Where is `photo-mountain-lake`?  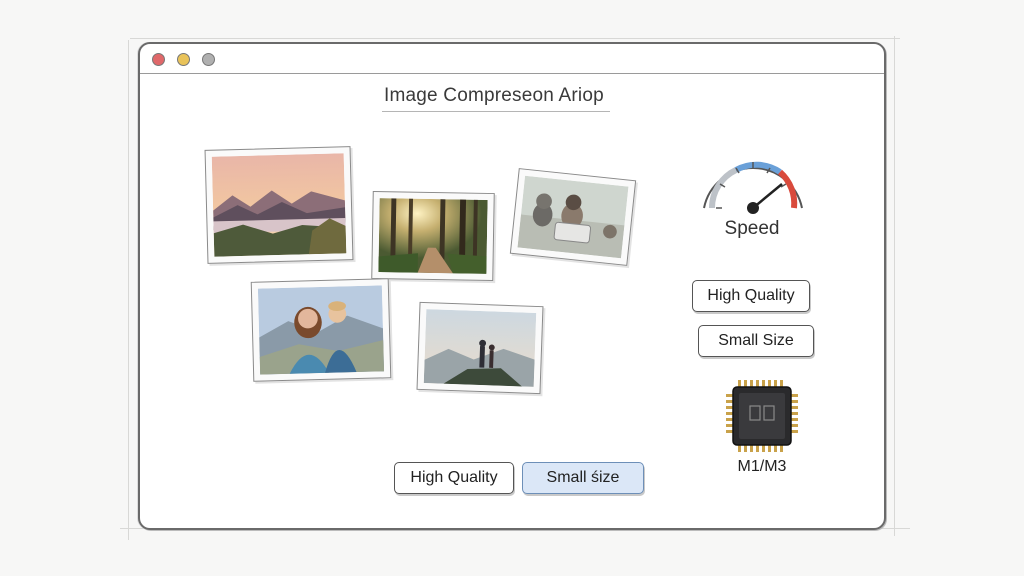 photo-mountain-lake is located at coordinates (279, 205).